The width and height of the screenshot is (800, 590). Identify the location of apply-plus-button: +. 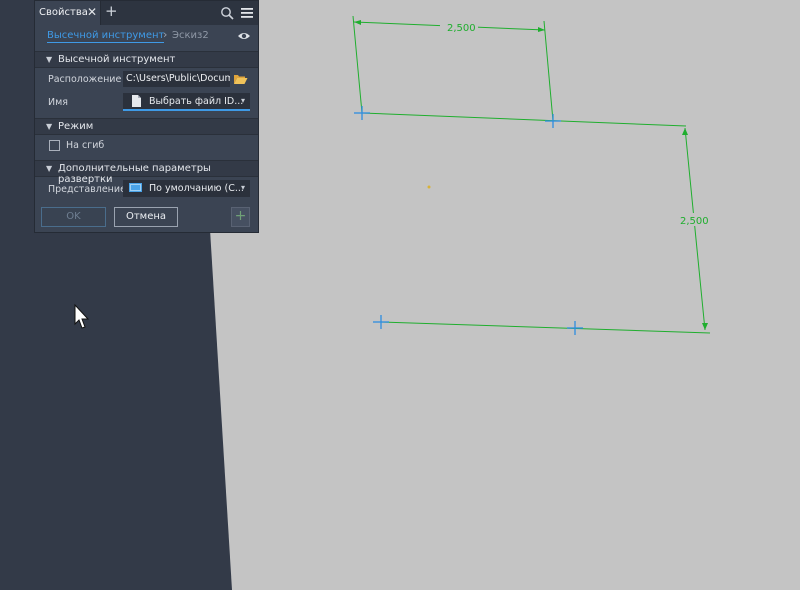
(240, 217).